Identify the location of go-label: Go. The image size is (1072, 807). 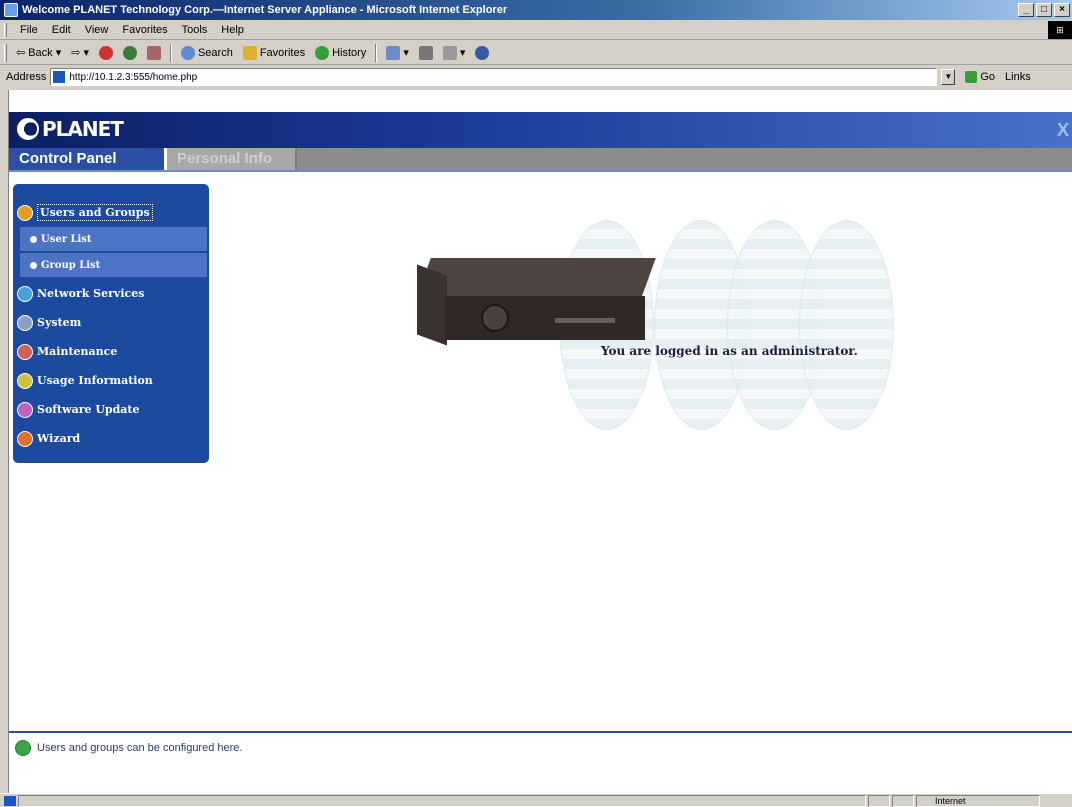
(988, 77).